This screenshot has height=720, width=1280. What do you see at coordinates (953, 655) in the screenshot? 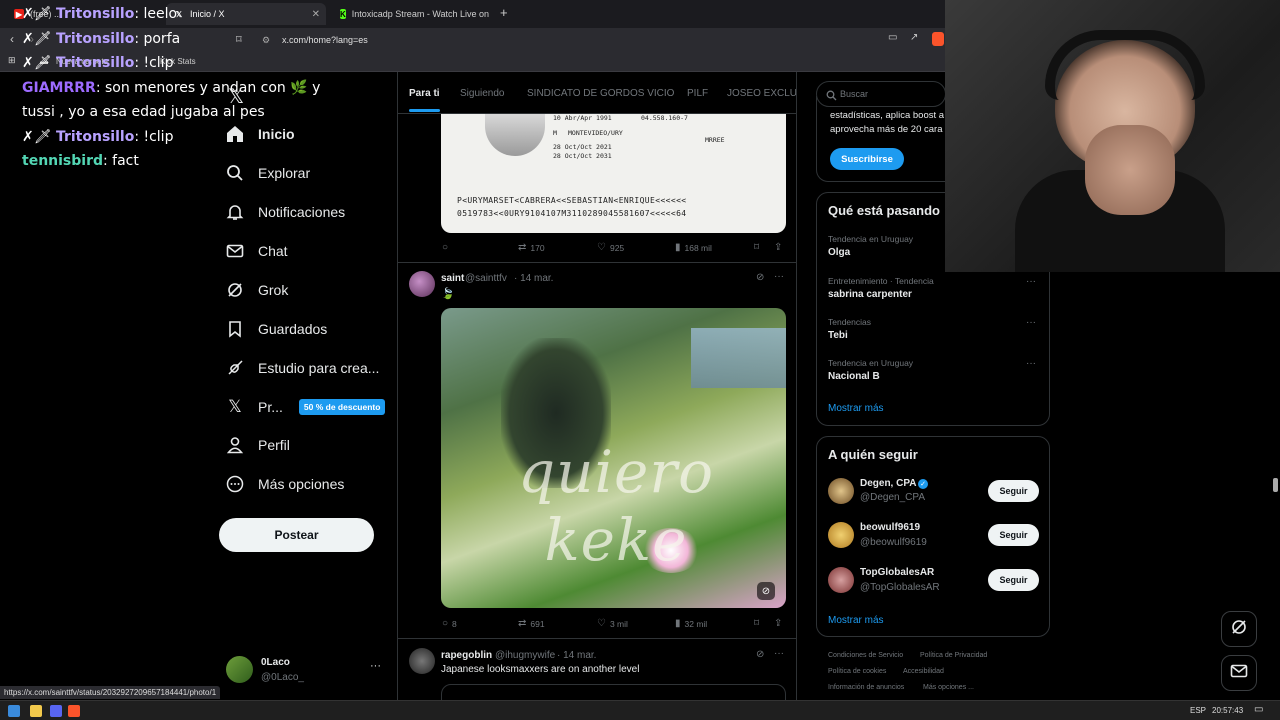
I see `footer-link: Política de Privacidad` at bounding box center [953, 655].